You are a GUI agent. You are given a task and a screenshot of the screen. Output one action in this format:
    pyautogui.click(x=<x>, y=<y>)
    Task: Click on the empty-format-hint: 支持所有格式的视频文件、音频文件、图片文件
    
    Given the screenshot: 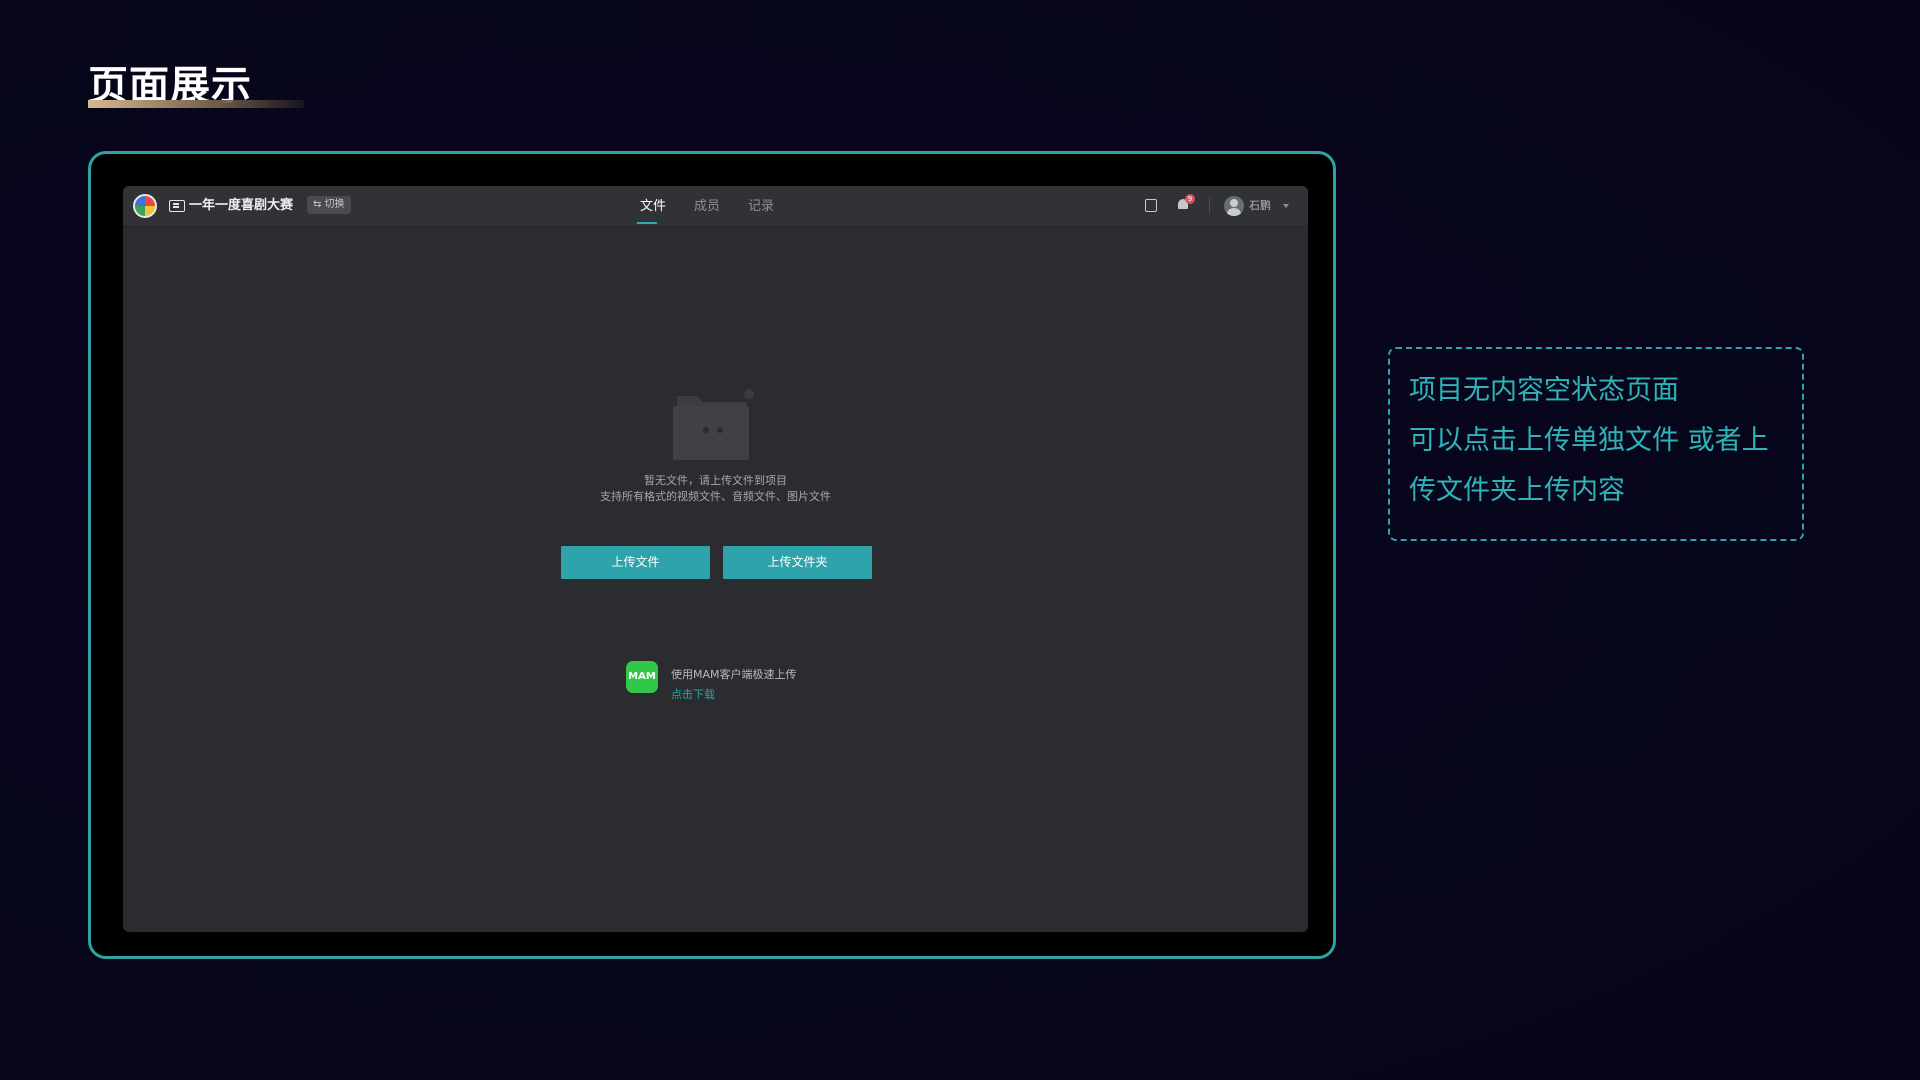 What is the action you would take?
    pyautogui.click(x=715, y=496)
    